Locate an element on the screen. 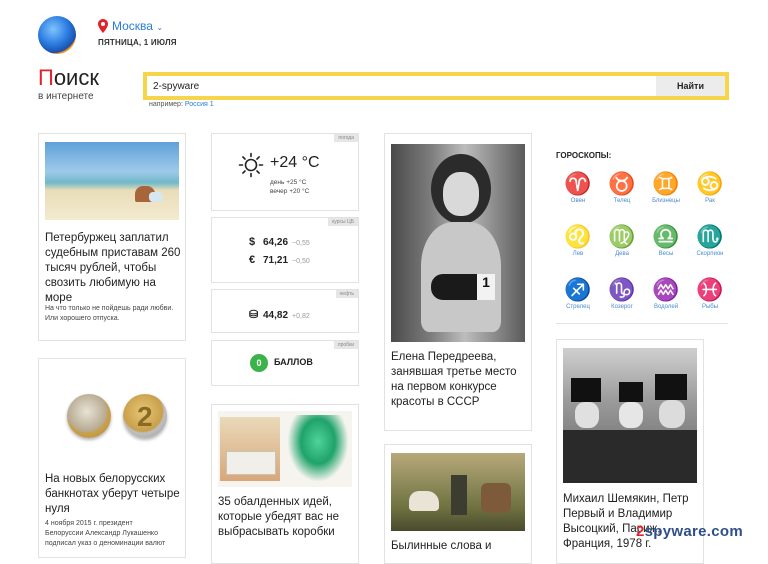  traffic-label: БАЛЛОВ is located at coordinates (293, 362).